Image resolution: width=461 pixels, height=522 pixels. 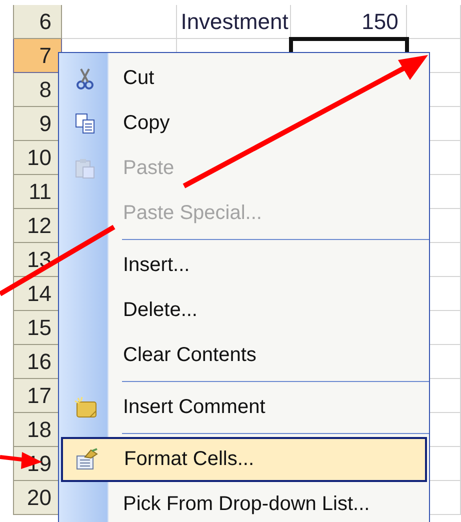 I want to click on note-icon, so click(x=86, y=408).